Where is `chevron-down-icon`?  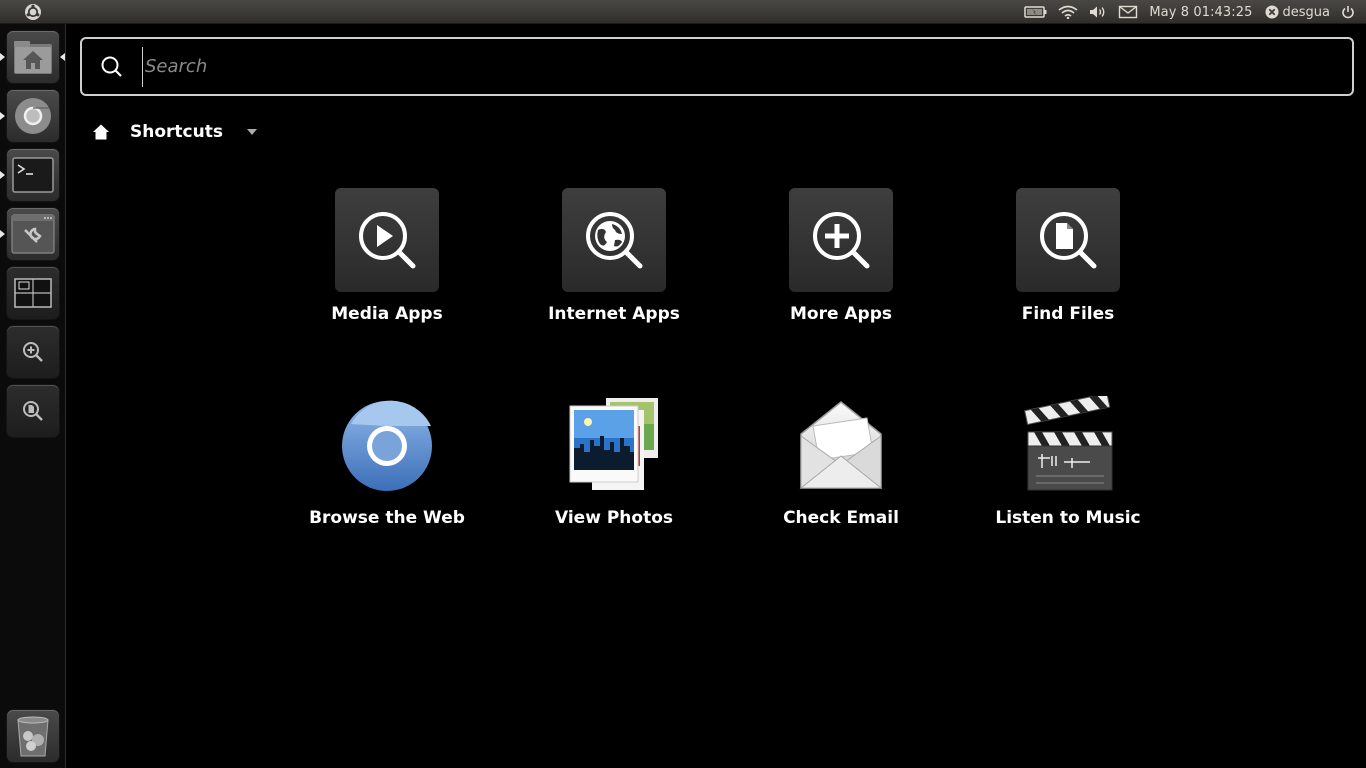 chevron-down-icon is located at coordinates (251, 132).